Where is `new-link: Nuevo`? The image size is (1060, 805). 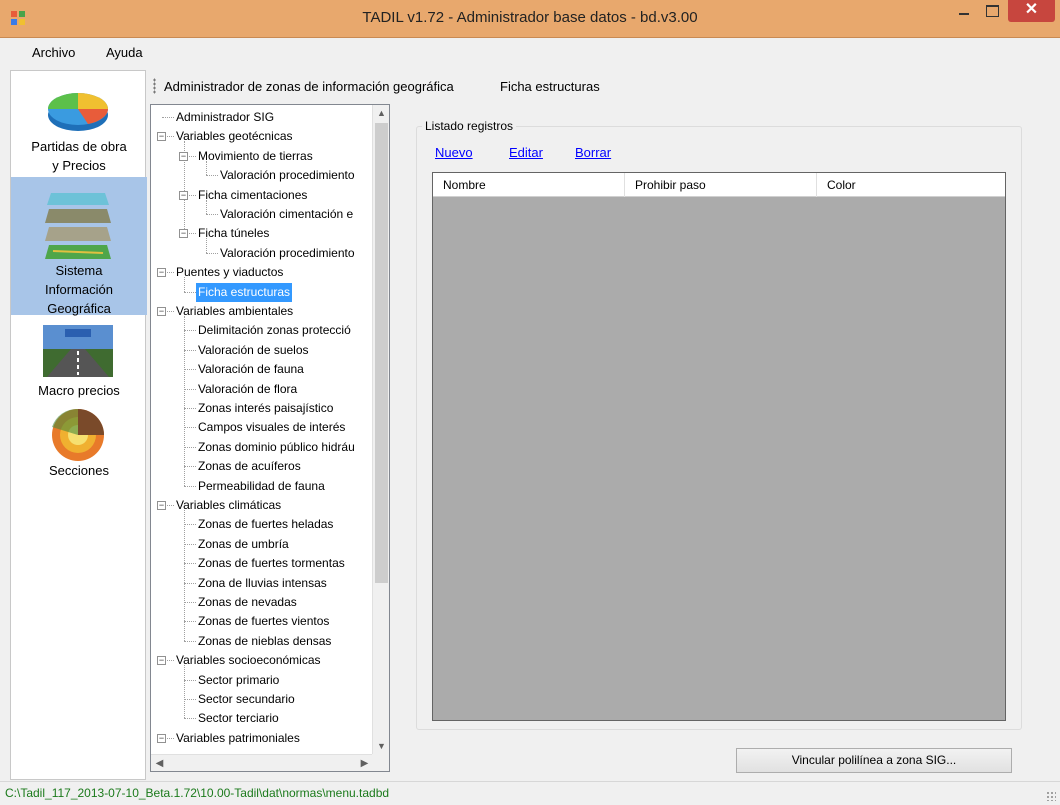 new-link: Nuevo is located at coordinates (454, 152).